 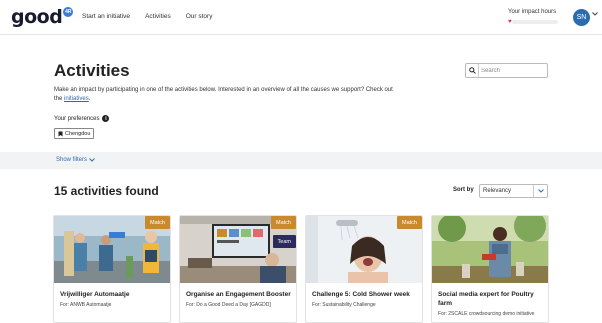 What do you see at coordinates (95, 294) in the screenshot?
I see `activity-title: Vrijwilliger Automaatje` at bounding box center [95, 294].